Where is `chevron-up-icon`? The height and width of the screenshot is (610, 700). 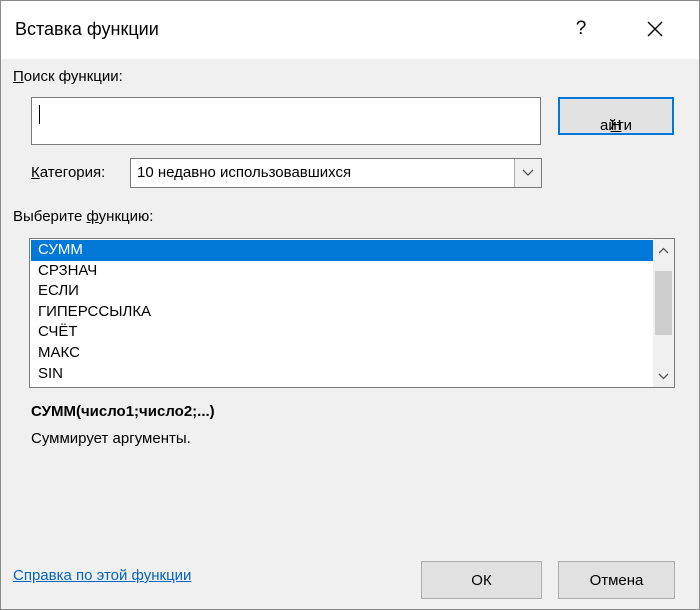
chevron-up-icon is located at coordinates (663, 250).